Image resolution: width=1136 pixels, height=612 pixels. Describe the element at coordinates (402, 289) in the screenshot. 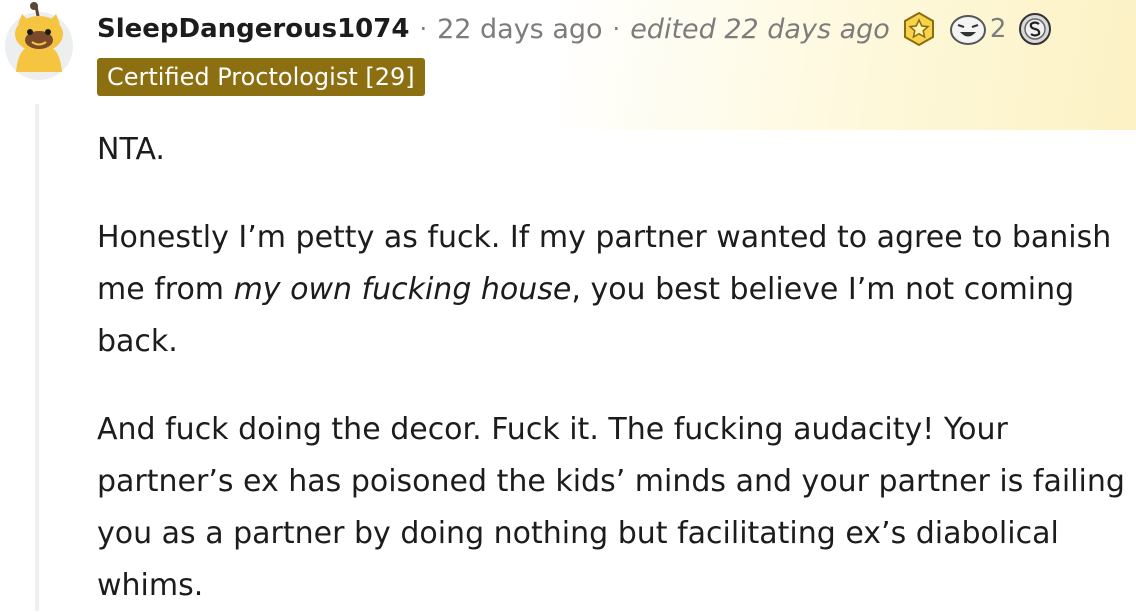

I see `emphasized-text: my own fucking house` at that location.